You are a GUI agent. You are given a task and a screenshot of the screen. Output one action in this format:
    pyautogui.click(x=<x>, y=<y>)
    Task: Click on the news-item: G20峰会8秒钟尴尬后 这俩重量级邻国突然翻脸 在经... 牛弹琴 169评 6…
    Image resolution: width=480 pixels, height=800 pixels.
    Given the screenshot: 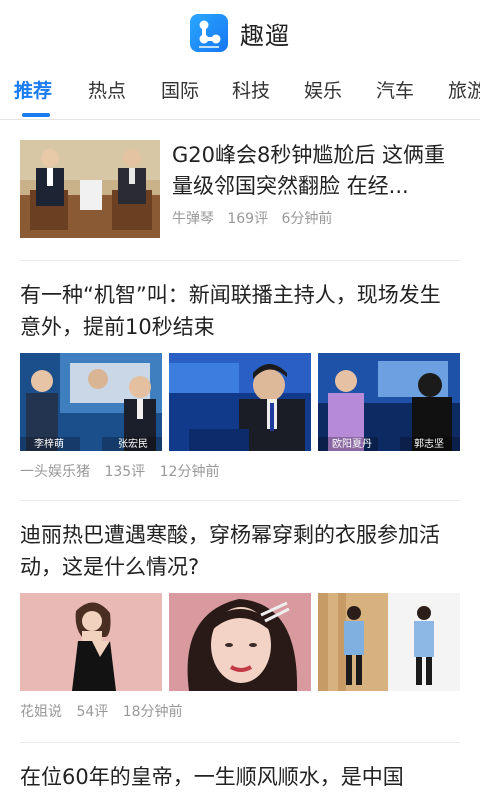 What is the action you would take?
    pyautogui.click(x=240, y=190)
    